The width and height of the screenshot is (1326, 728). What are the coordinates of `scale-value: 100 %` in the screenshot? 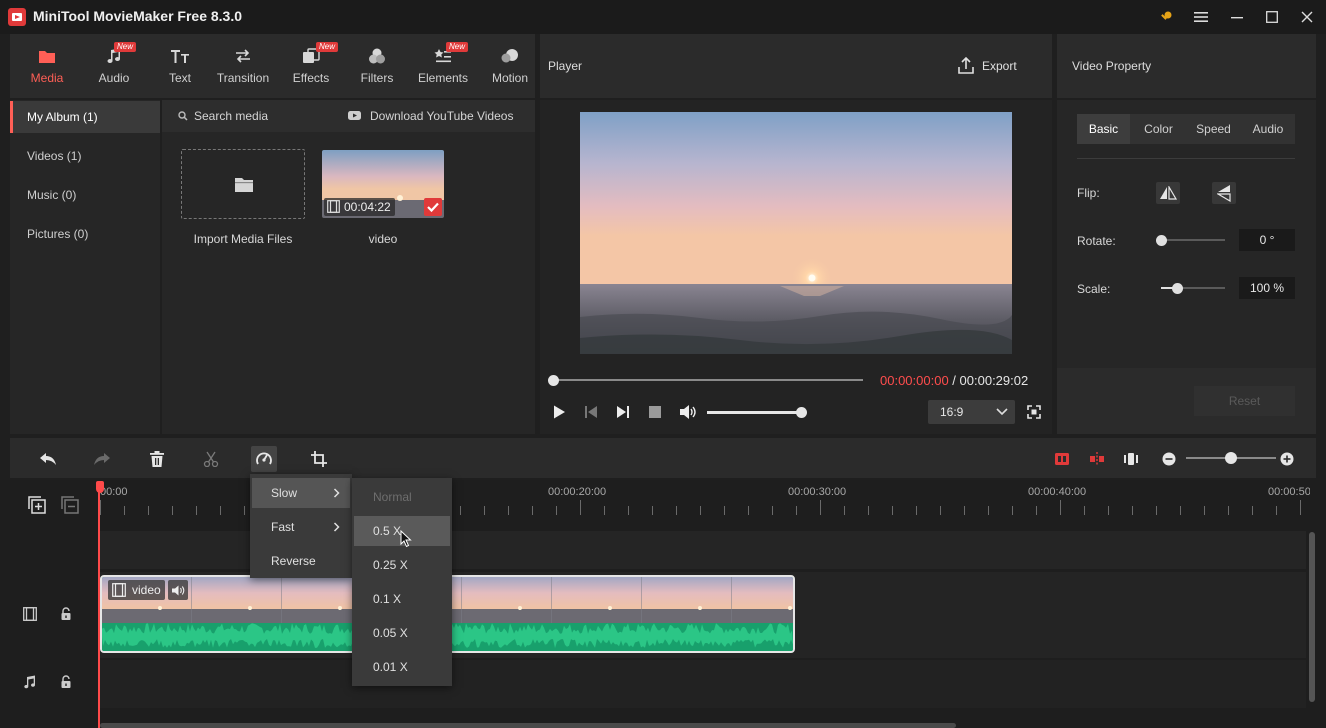 It's located at (1267, 288).